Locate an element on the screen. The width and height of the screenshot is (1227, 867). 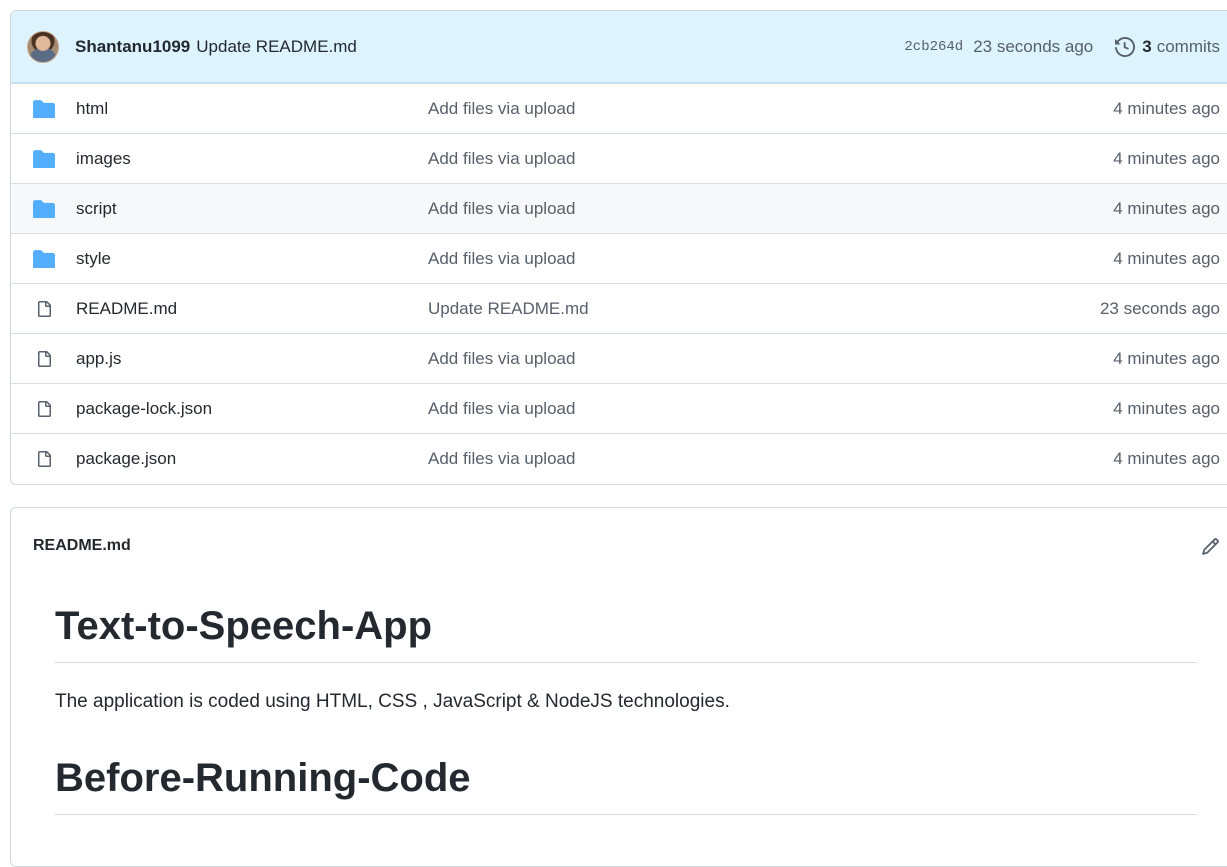
commit-message-link: Update README.md is located at coordinates (276, 47).